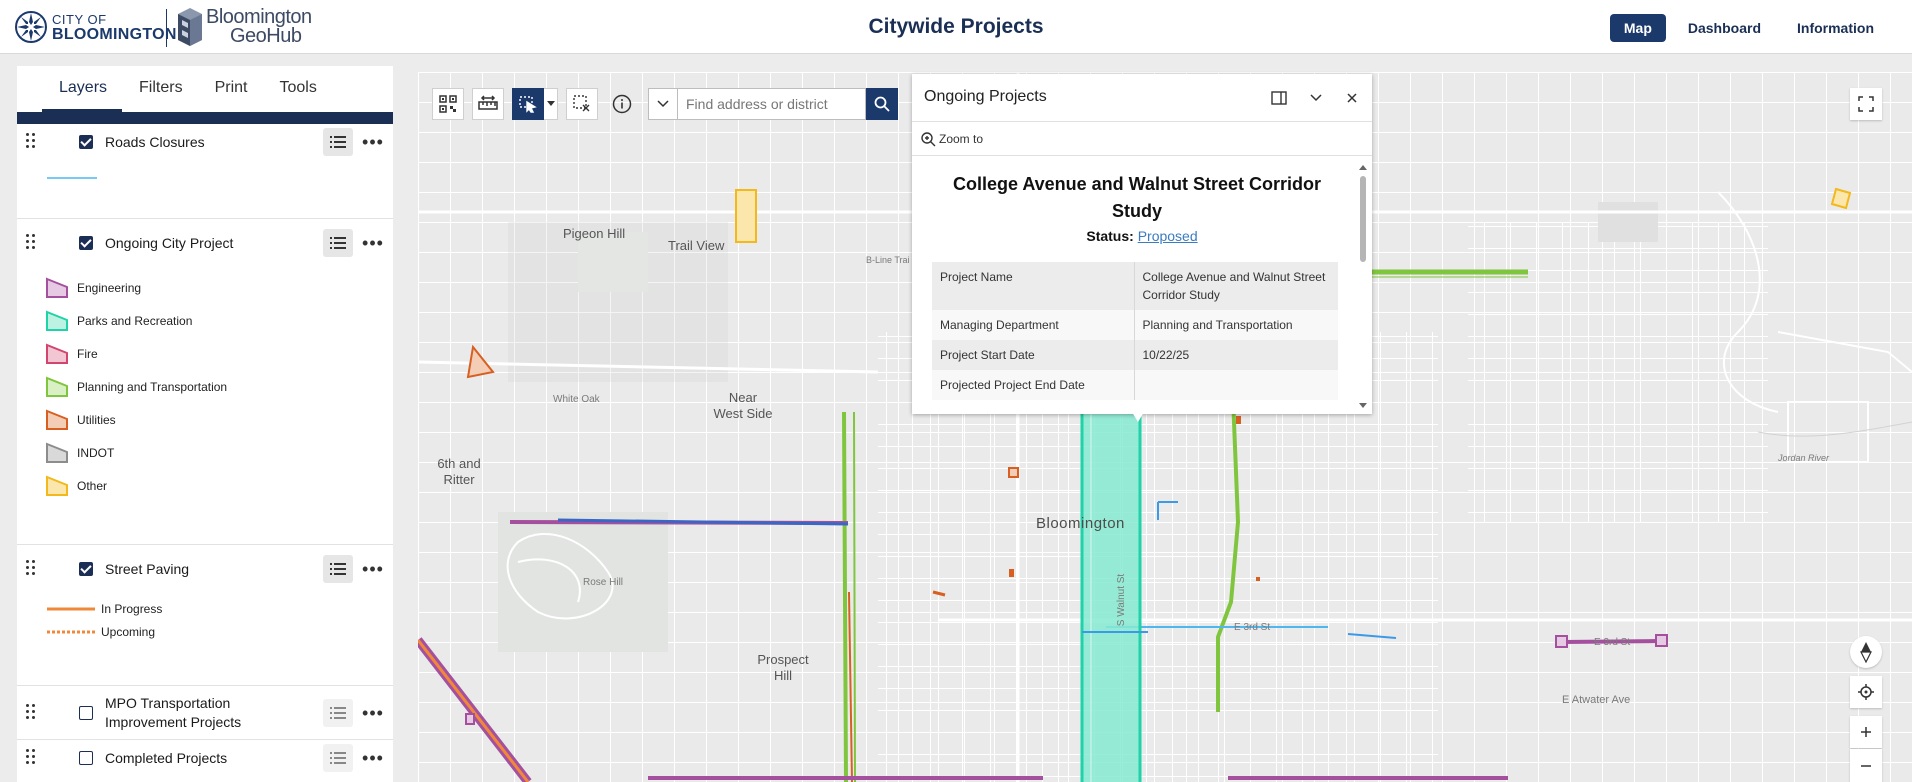 This screenshot has width=1912, height=782. Describe the element at coordinates (219, 452) in the screenshot. I see `legend-item: INDOT` at that location.